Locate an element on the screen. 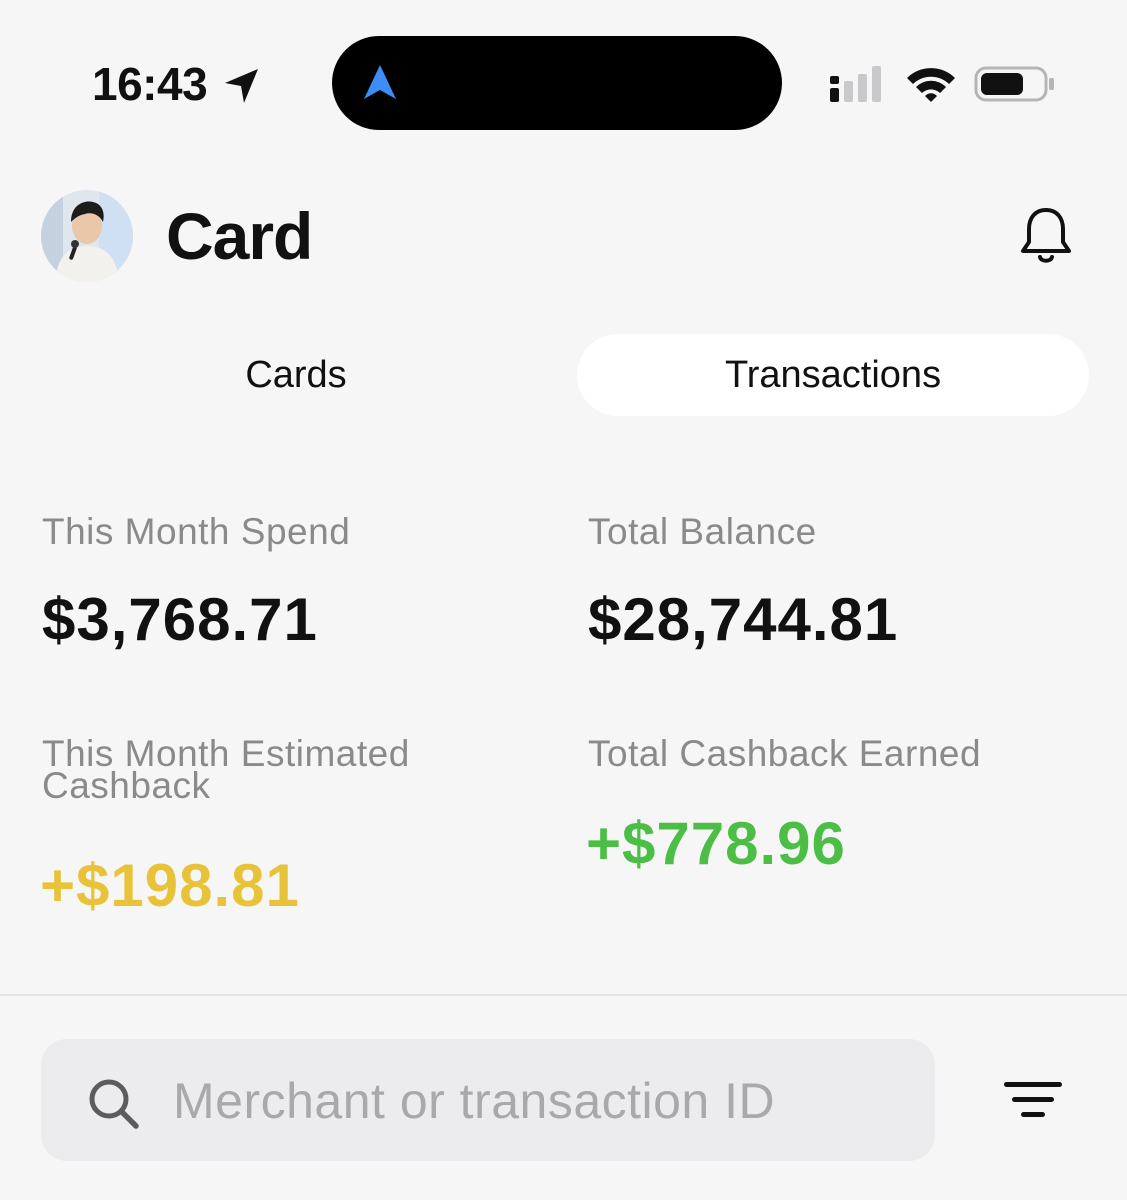 Image resolution: width=1127 pixels, height=1200 pixels. search-input is located at coordinates (543, 1101).